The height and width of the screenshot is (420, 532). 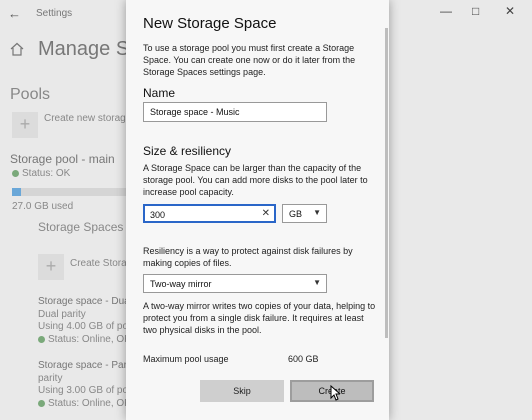 I want to click on unit-selected: GB, so click(x=296, y=214).